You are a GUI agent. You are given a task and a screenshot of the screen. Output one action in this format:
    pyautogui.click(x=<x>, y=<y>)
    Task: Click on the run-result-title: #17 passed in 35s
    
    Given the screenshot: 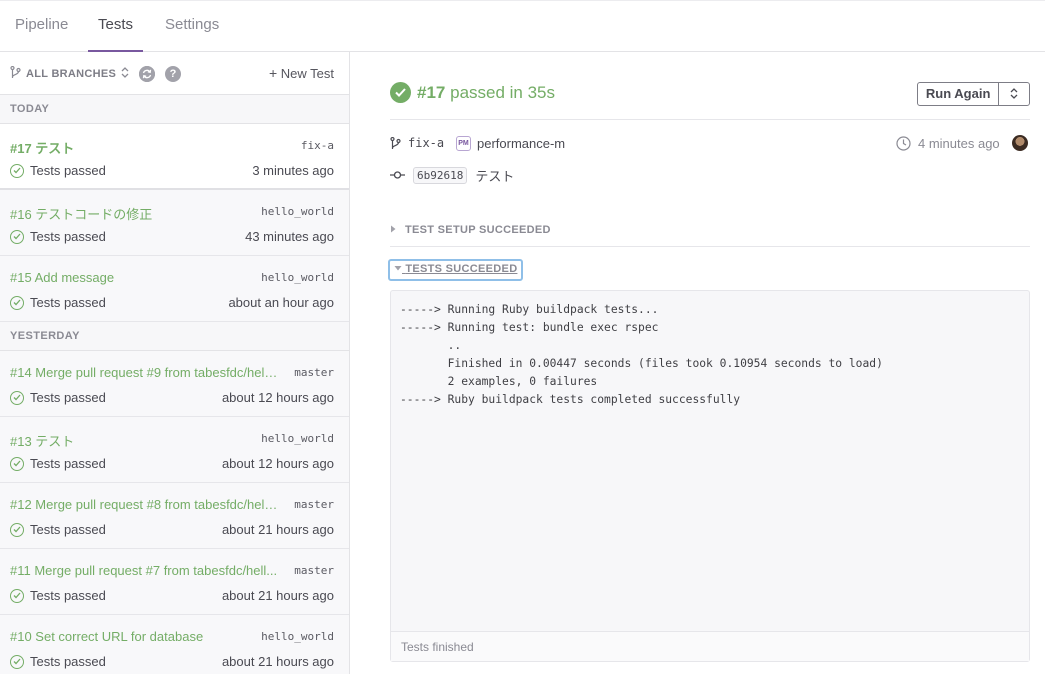 What is the action you would take?
    pyautogui.click(x=486, y=93)
    